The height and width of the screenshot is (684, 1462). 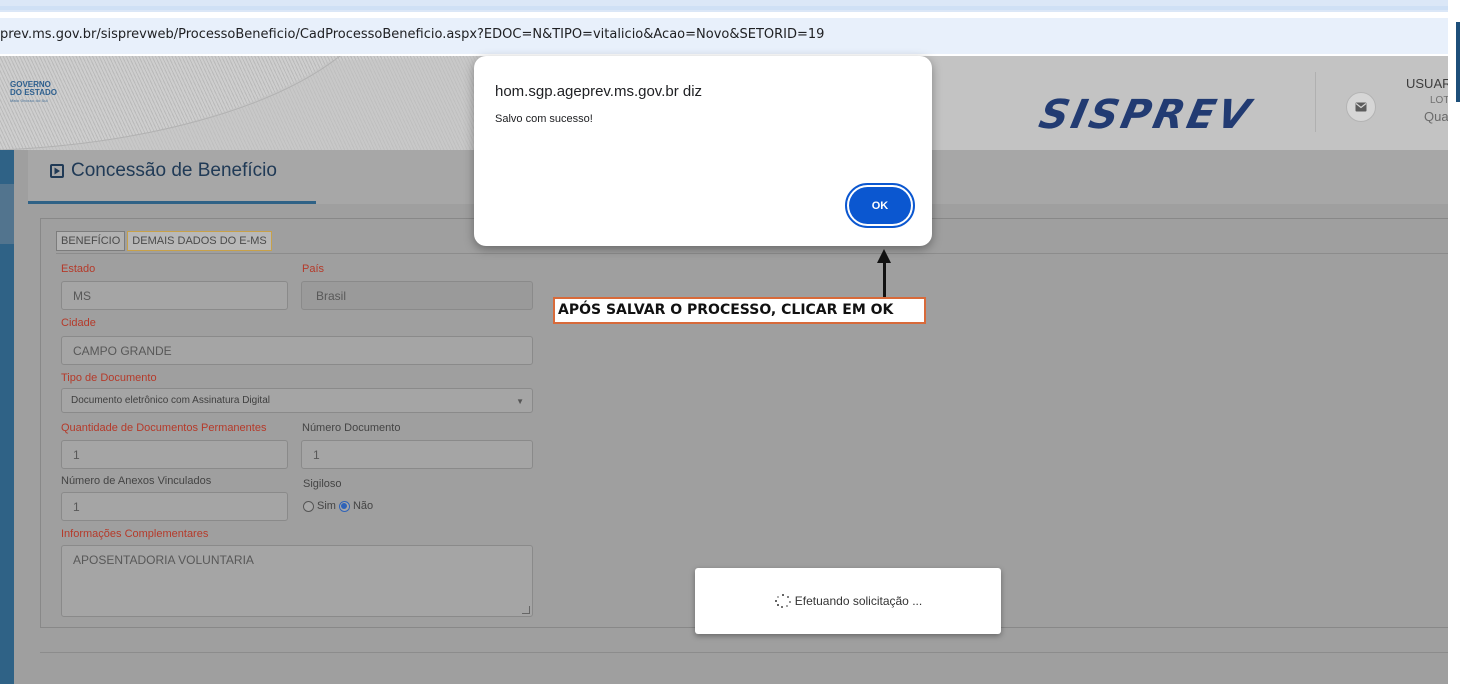 I want to click on window-right-edge, so click(x=1455, y=342).